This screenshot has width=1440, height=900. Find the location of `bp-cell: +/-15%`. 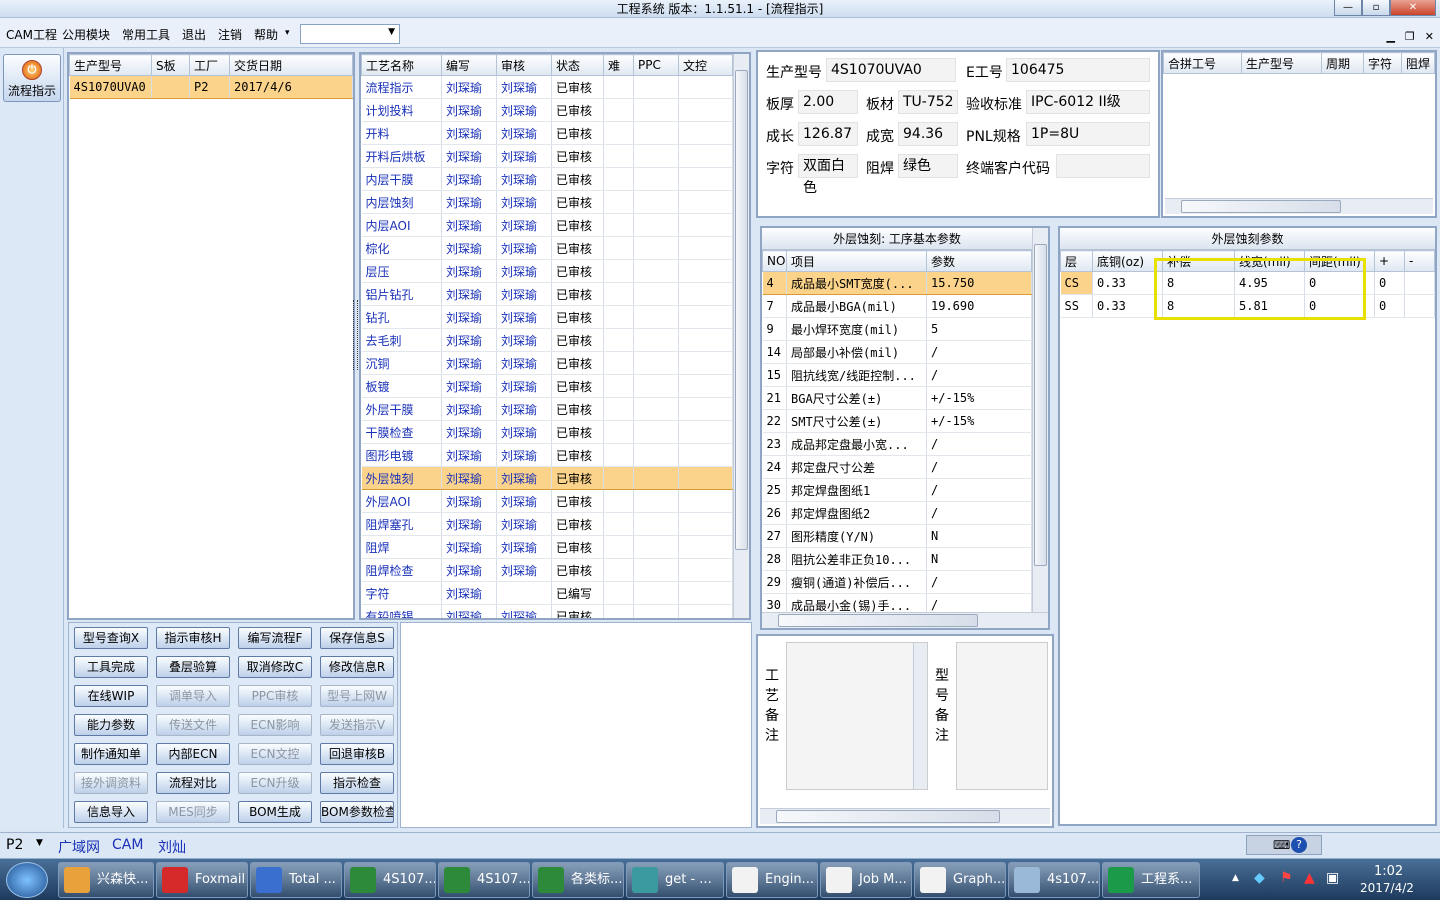

bp-cell: +/-15% is located at coordinates (979, 421).